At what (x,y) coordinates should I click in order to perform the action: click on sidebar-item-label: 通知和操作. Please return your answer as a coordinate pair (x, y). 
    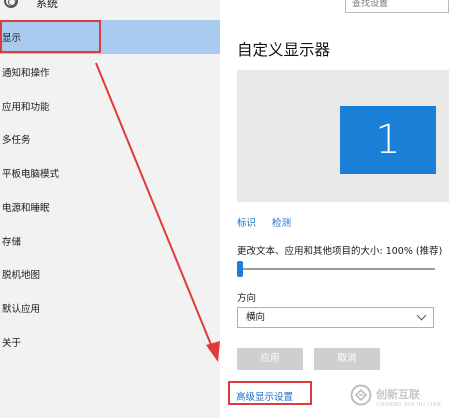
    Looking at the image, I should click on (26, 73).